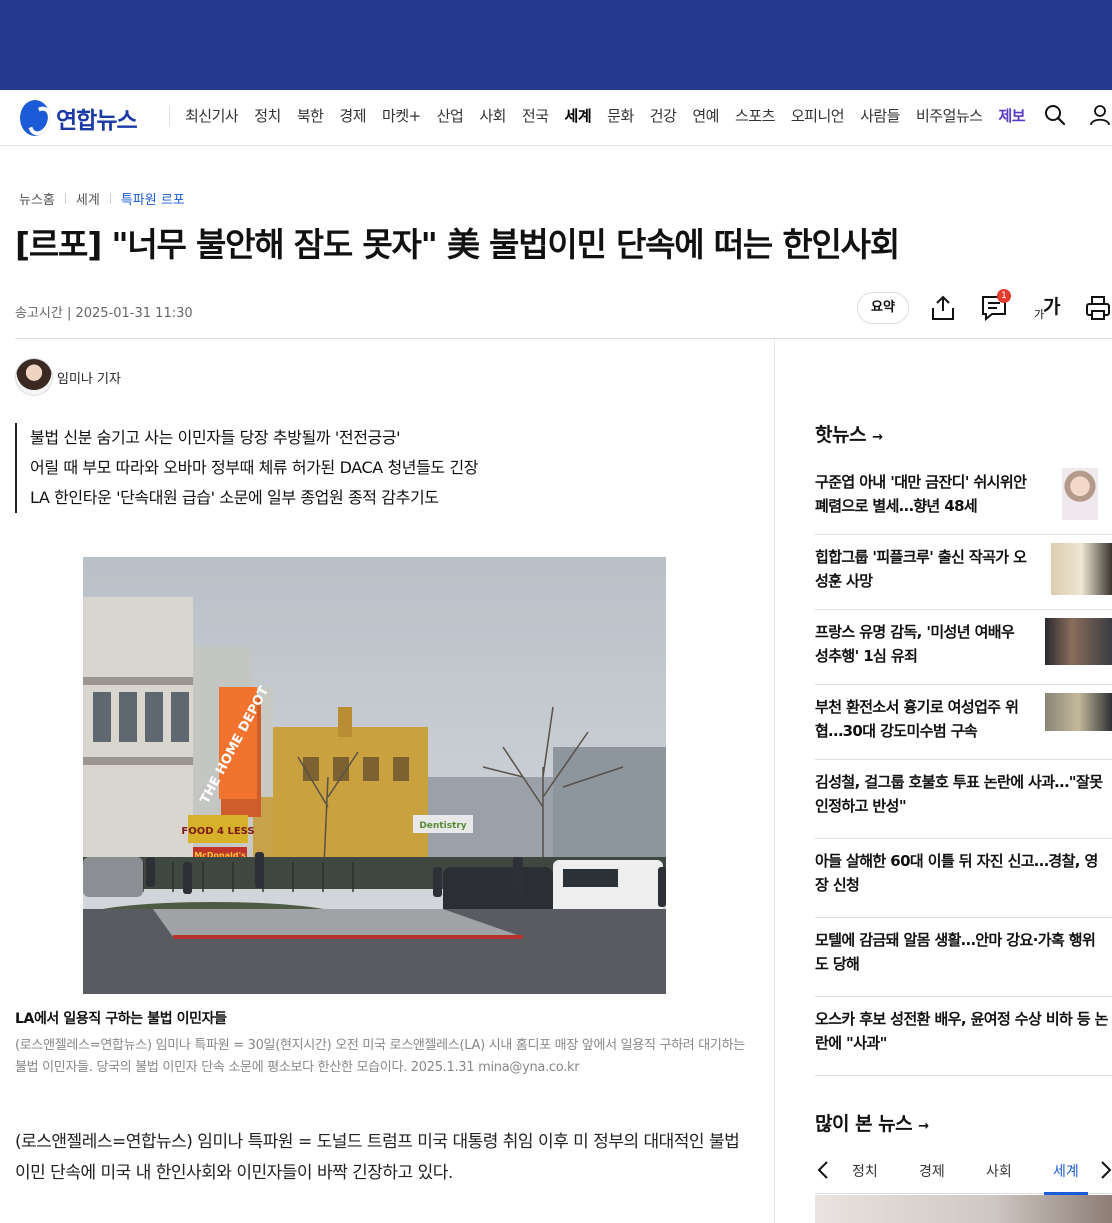 Image resolution: width=1112 pixels, height=1223 pixels. I want to click on photo-dentist-sign: Dentistry, so click(442, 826).